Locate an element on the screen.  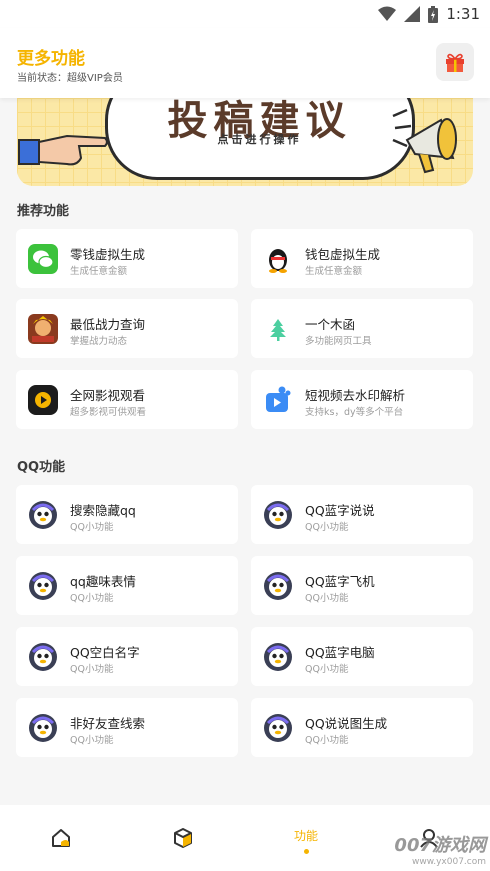
tab-functions-label: 功能 is located at coordinates (305, 835).